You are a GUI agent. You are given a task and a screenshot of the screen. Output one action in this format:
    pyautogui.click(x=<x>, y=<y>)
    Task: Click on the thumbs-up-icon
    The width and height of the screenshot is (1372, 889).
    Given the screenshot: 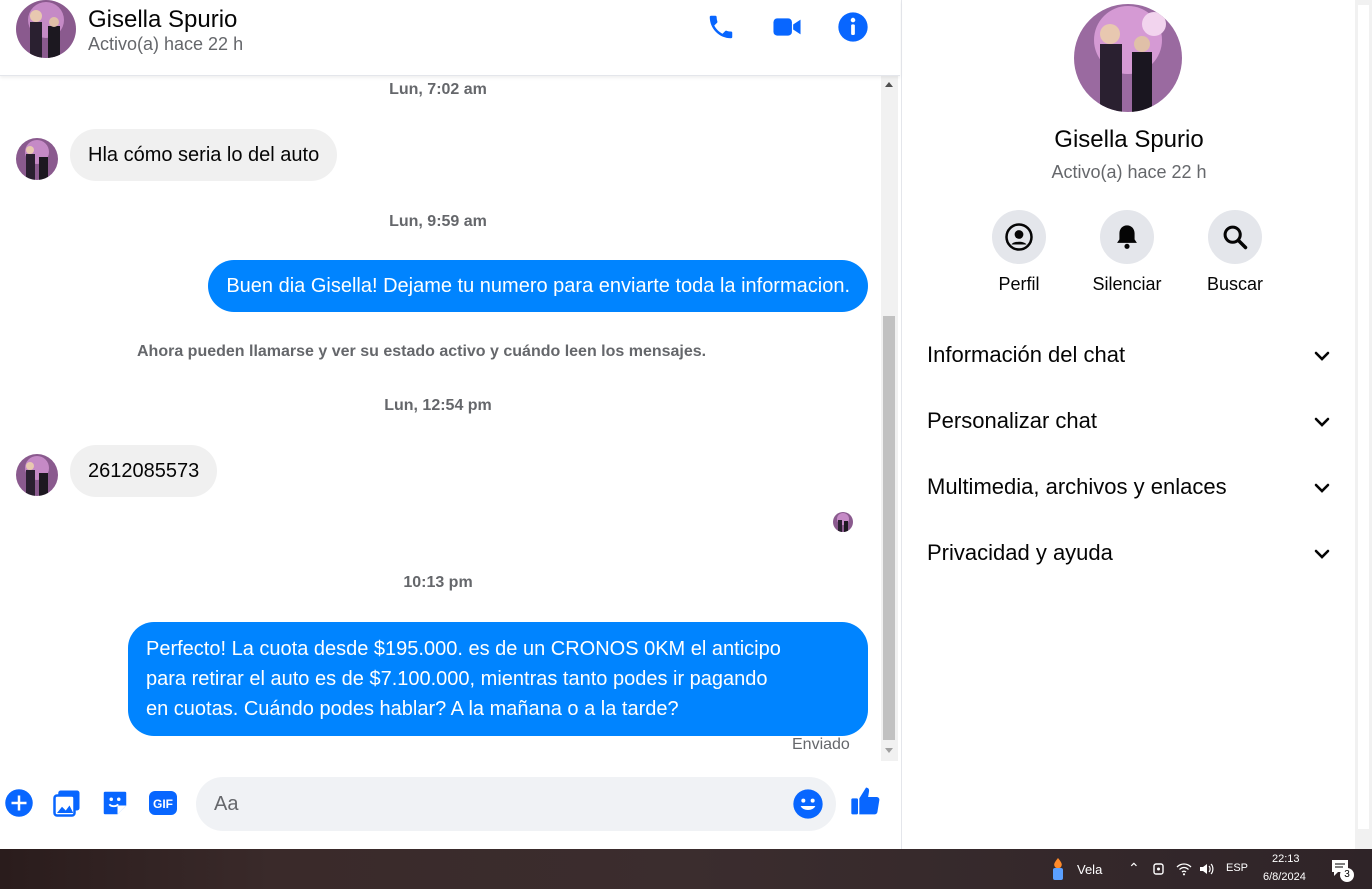 What is the action you would take?
    pyautogui.click(x=865, y=801)
    